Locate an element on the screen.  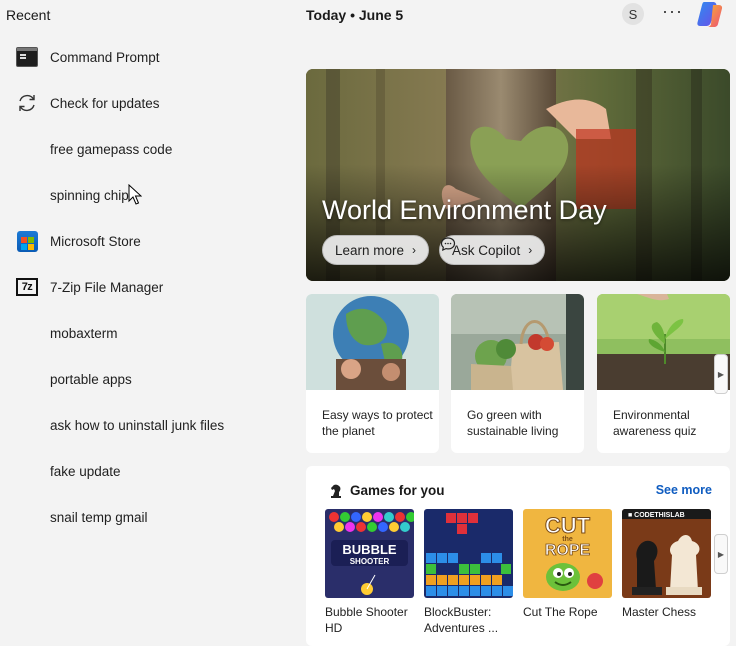
chess-knight-icon is located at coordinates (336, 491).